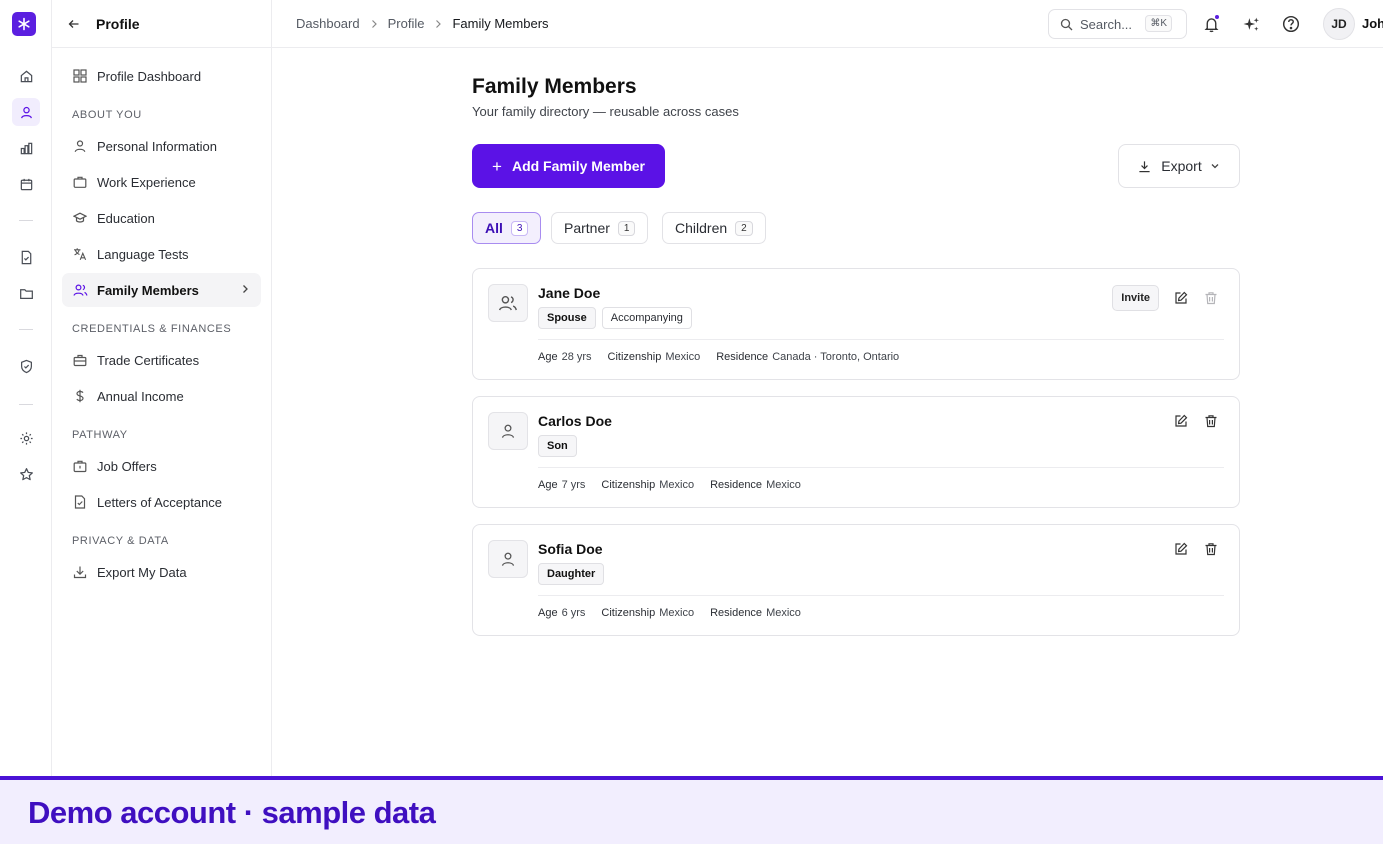 This screenshot has width=1383, height=844. Describe the element at coordinates (24, 24) in the screenshot. I see `logo-icon` at that location.